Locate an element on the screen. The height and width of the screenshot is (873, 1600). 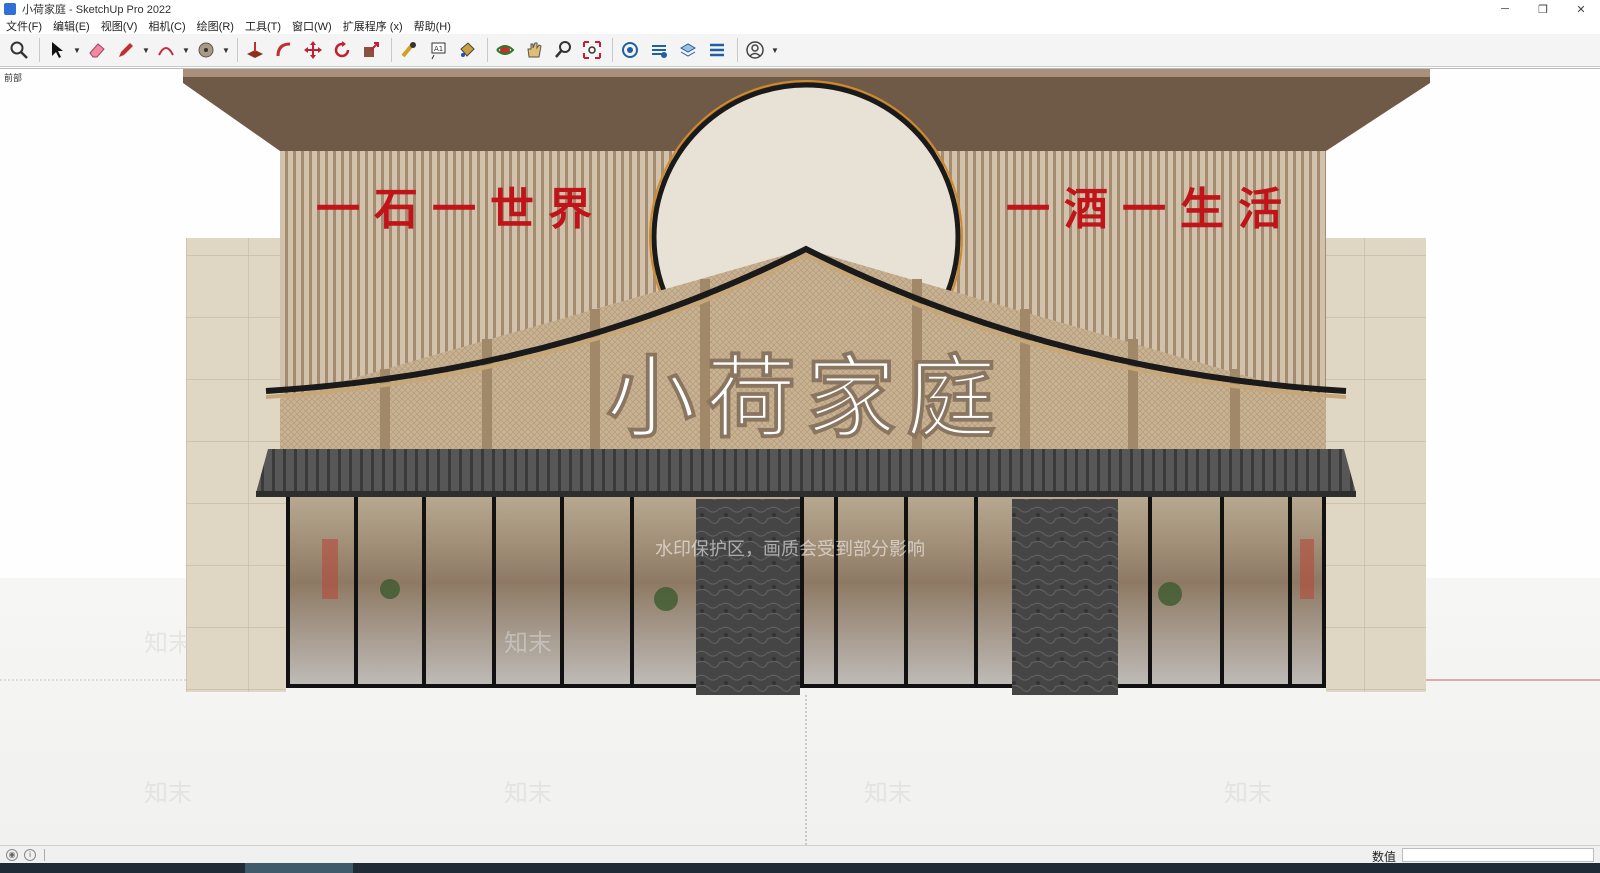
pan-icon is located at coordinates (534, 50).